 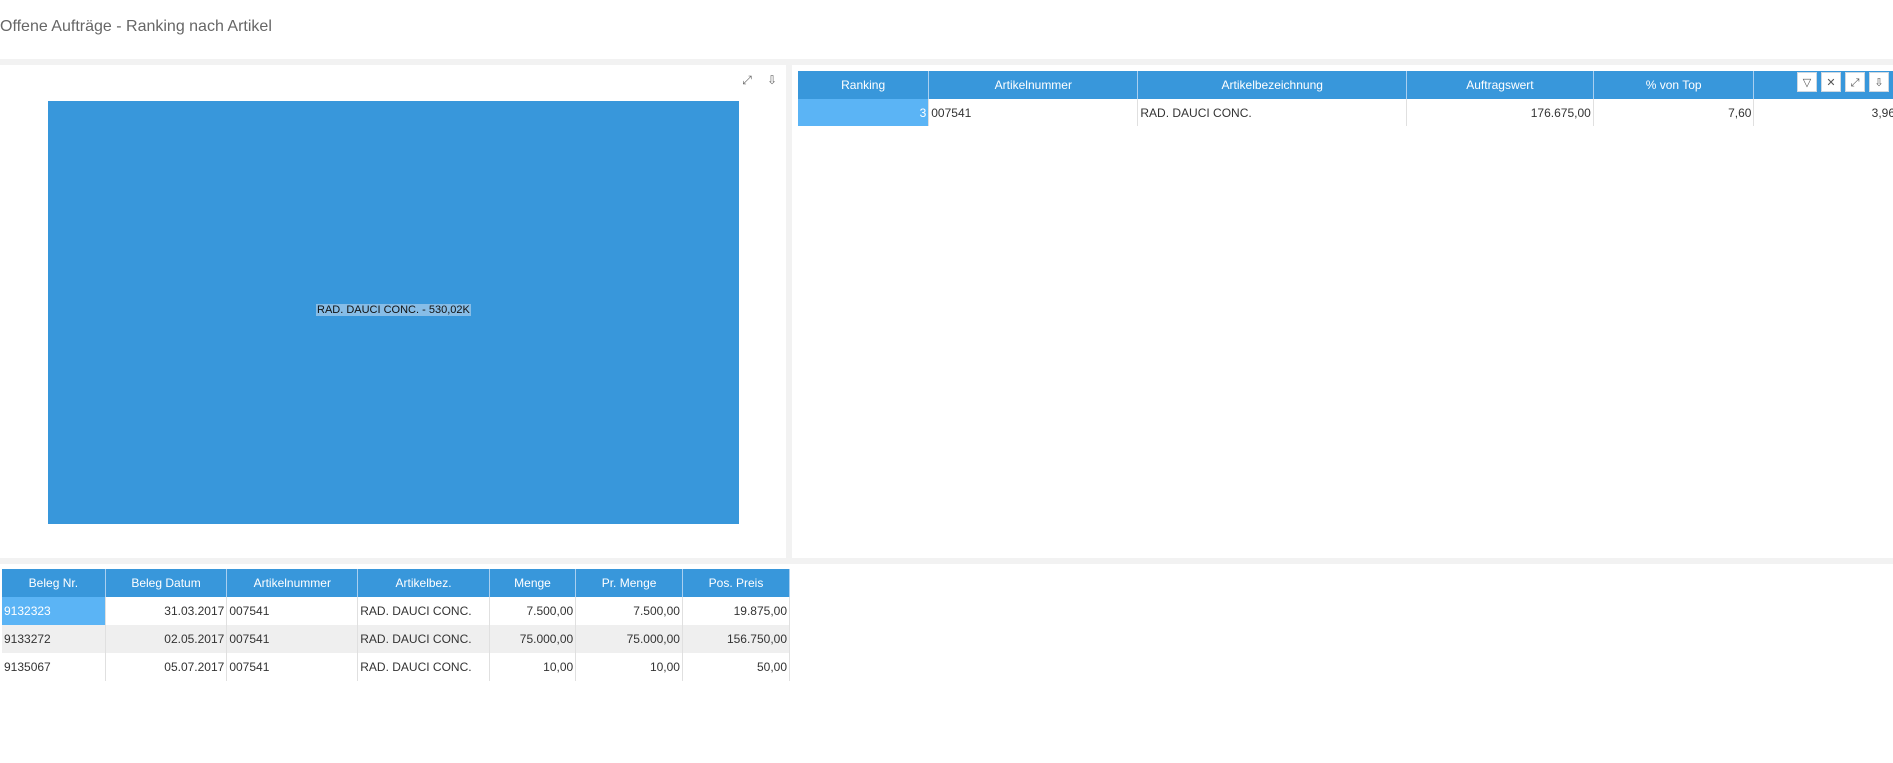 What do you see at coordinates (736, 667) in the screenshot?
I see `cell-preis: 50,00` at bounding box center [736, 667].